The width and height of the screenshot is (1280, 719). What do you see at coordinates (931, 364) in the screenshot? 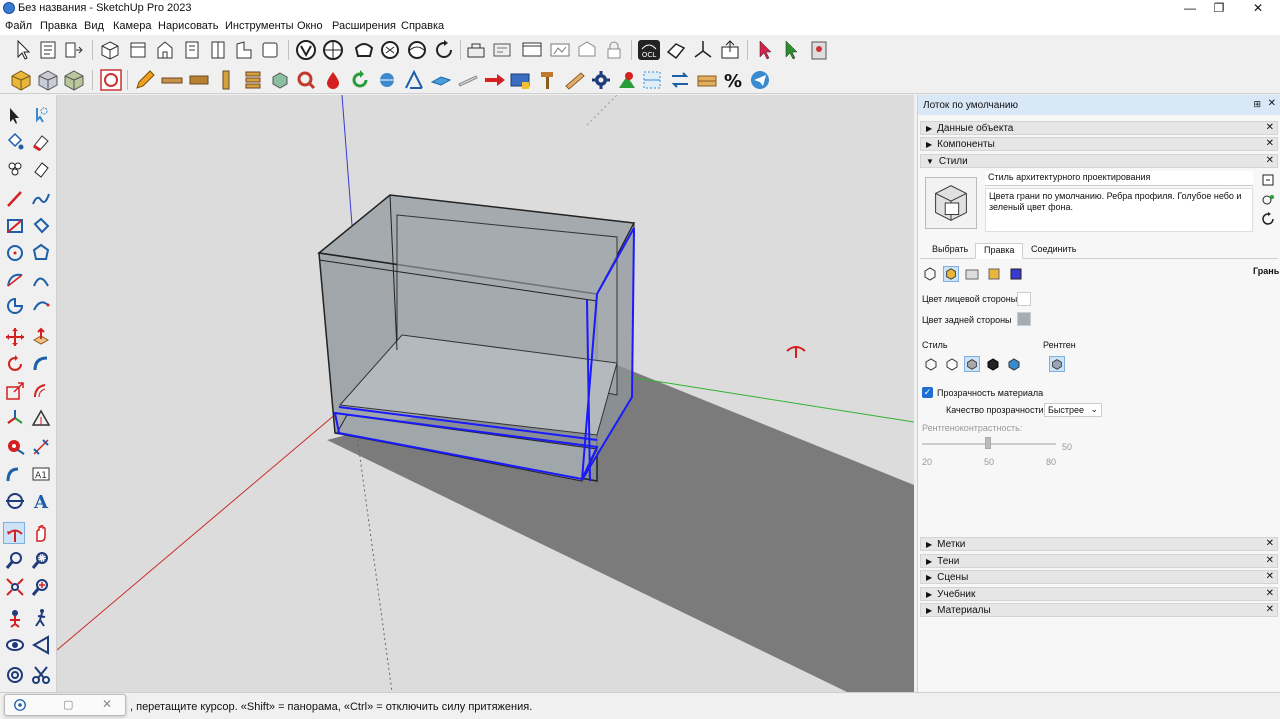
I see `wireframe-style-icon` at bounding box center [931, 364].